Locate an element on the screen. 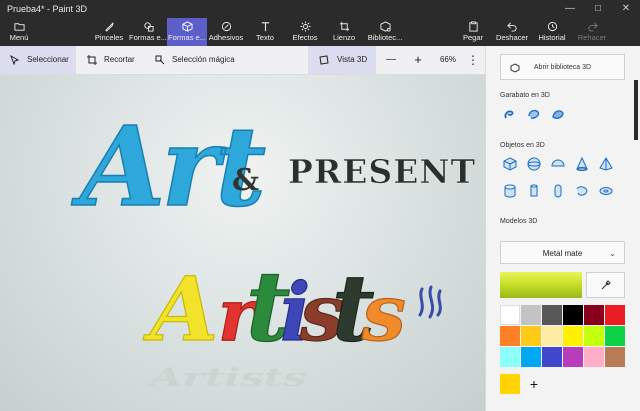  title-bar: Prueba4* - Paint 3D — □ ✕ is located at coordinates (320, 9).